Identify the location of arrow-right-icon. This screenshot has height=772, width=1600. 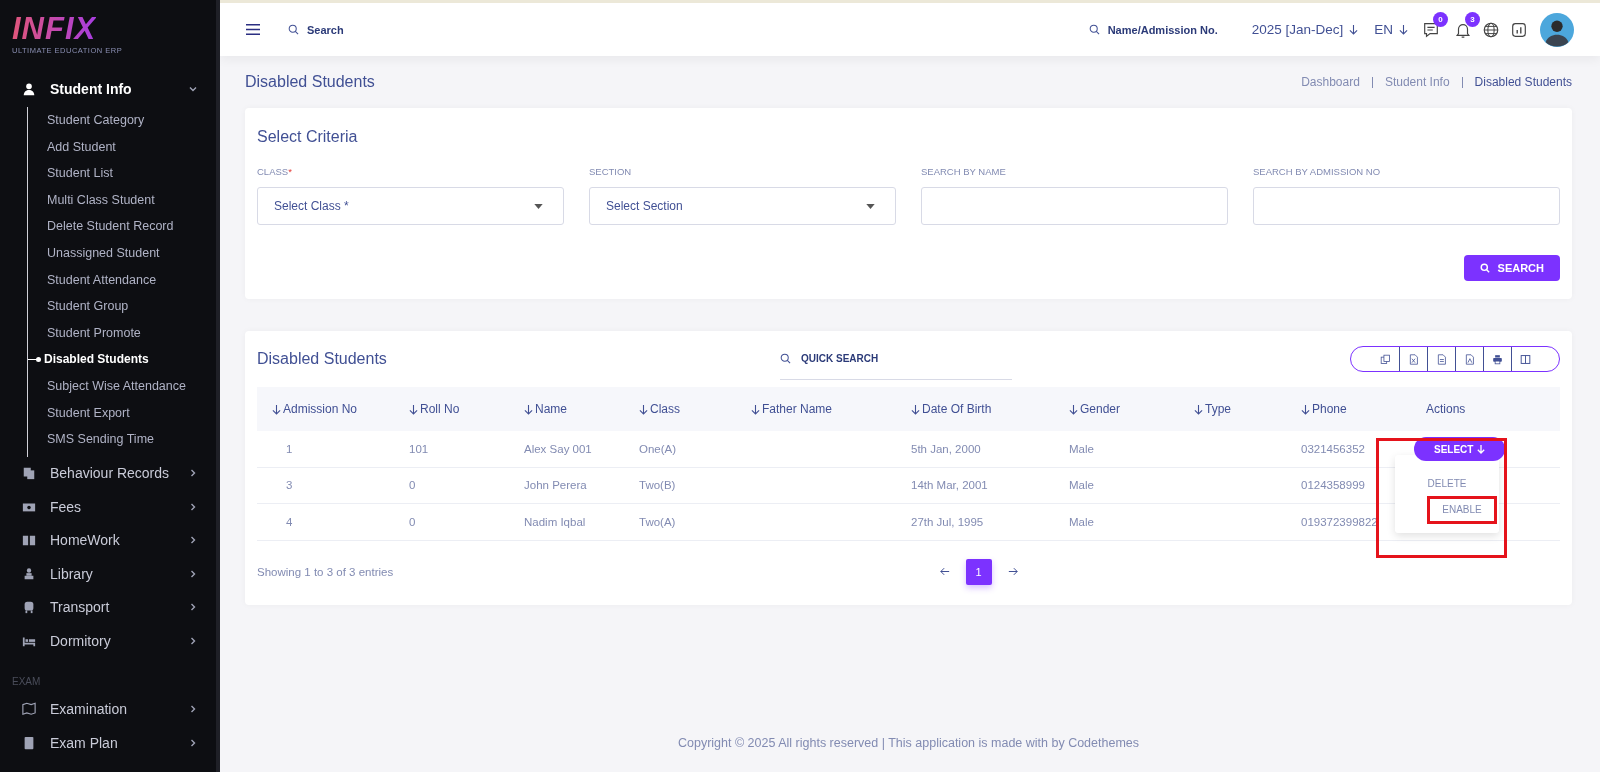
(1012, 571).